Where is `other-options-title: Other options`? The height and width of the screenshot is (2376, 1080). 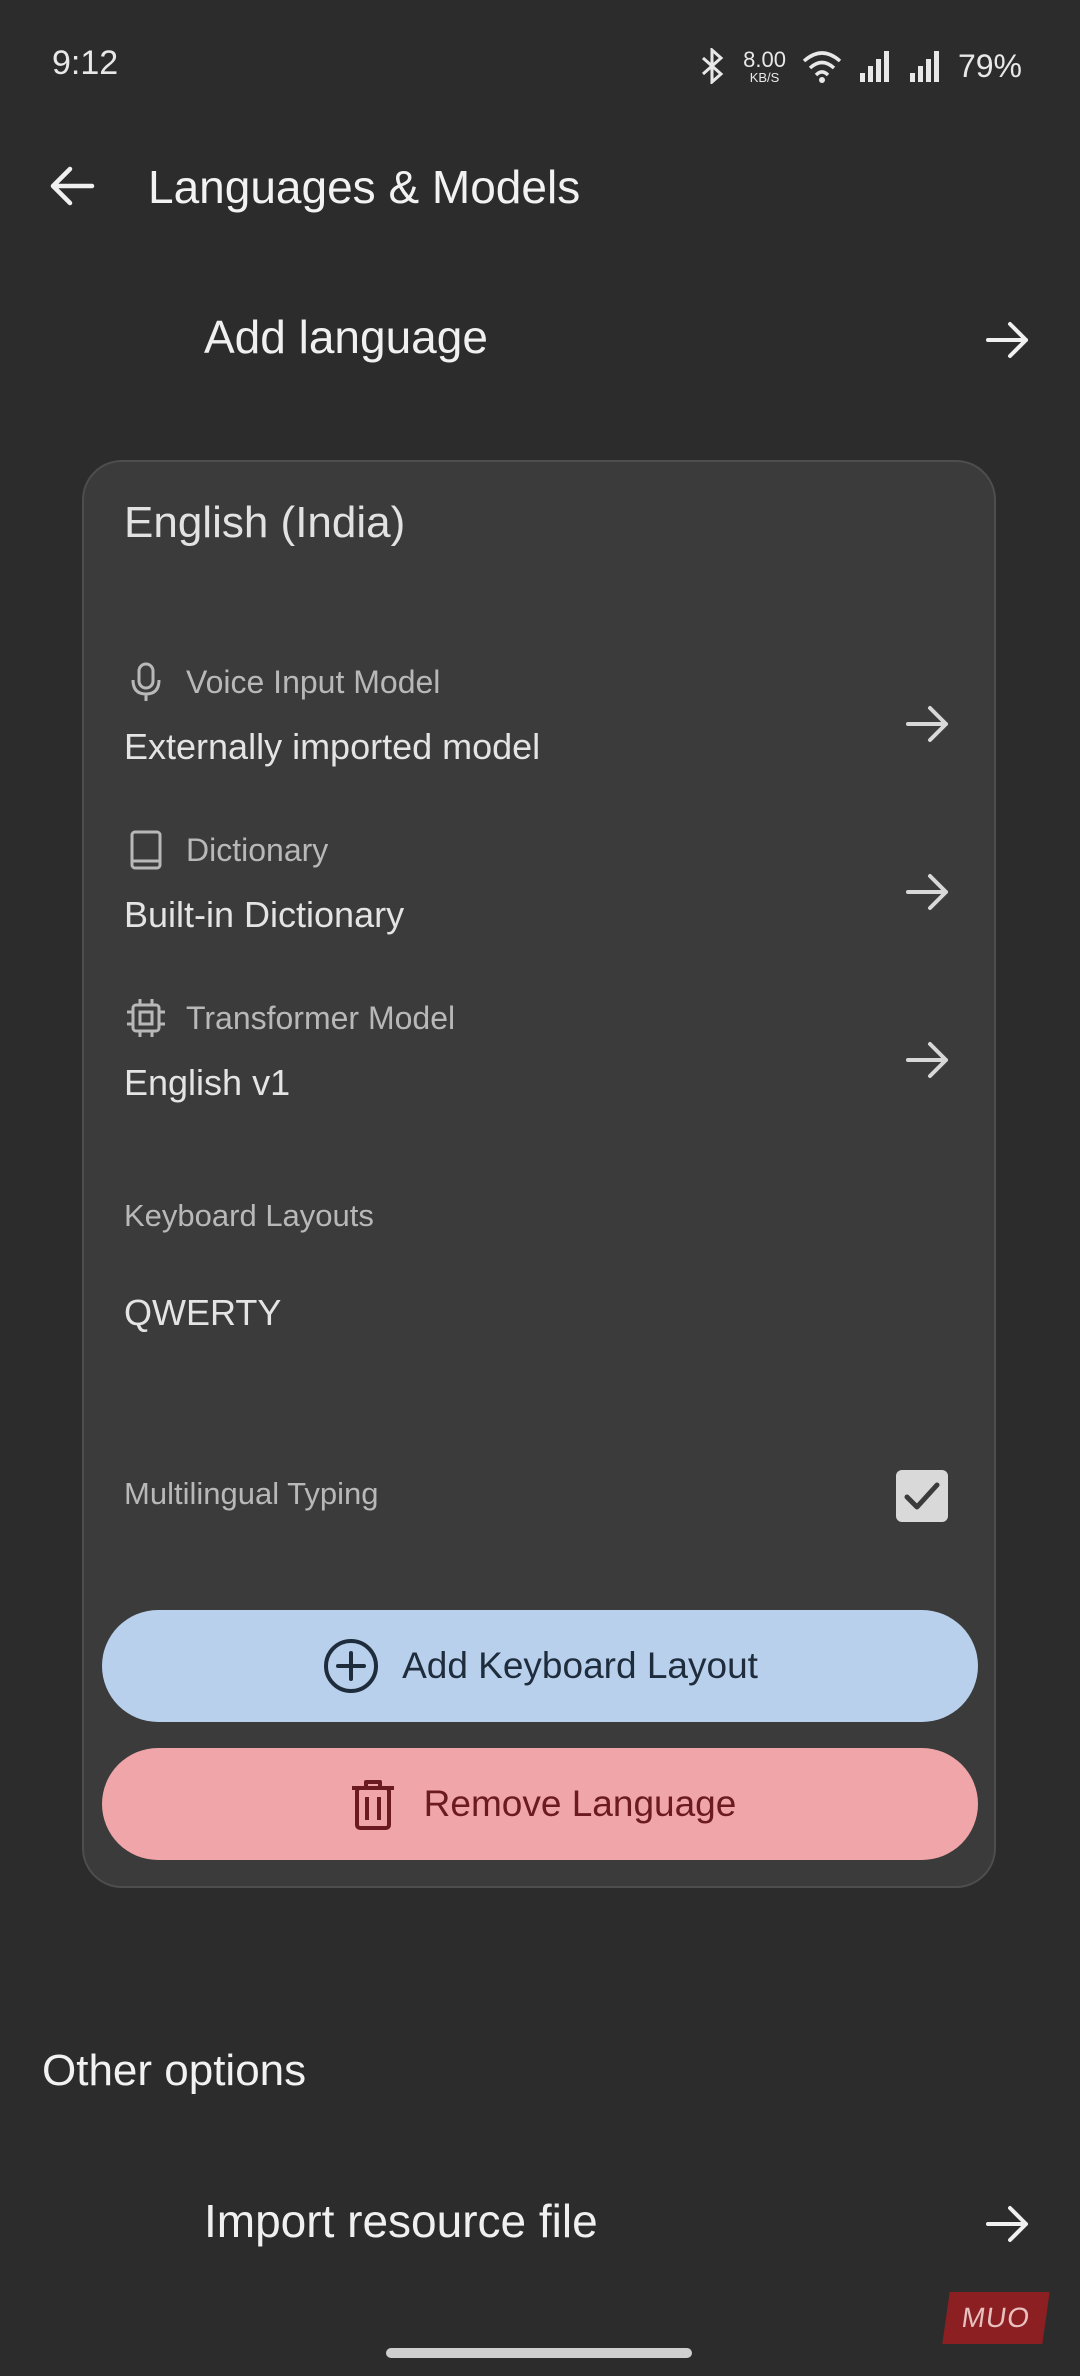 other-options-title: Other options is located at coordinates (174, 2070).